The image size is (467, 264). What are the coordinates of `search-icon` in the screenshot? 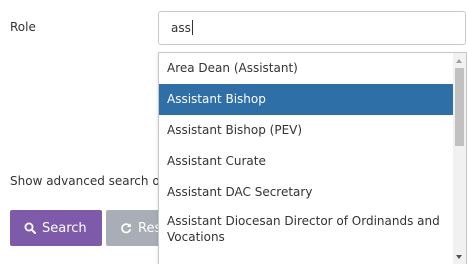 It's located at (30, 228).